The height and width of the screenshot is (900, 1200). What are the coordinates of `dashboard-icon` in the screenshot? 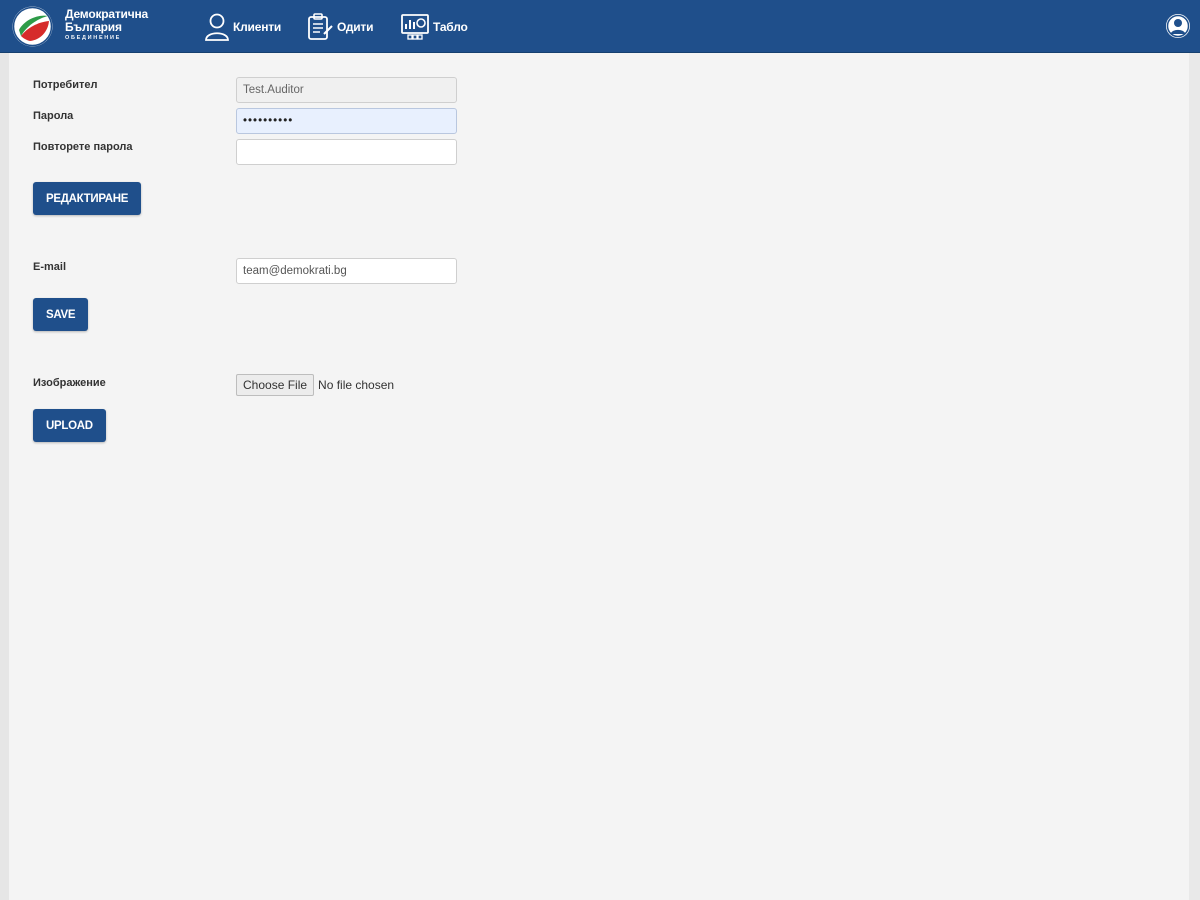 It's located at (415, 26).